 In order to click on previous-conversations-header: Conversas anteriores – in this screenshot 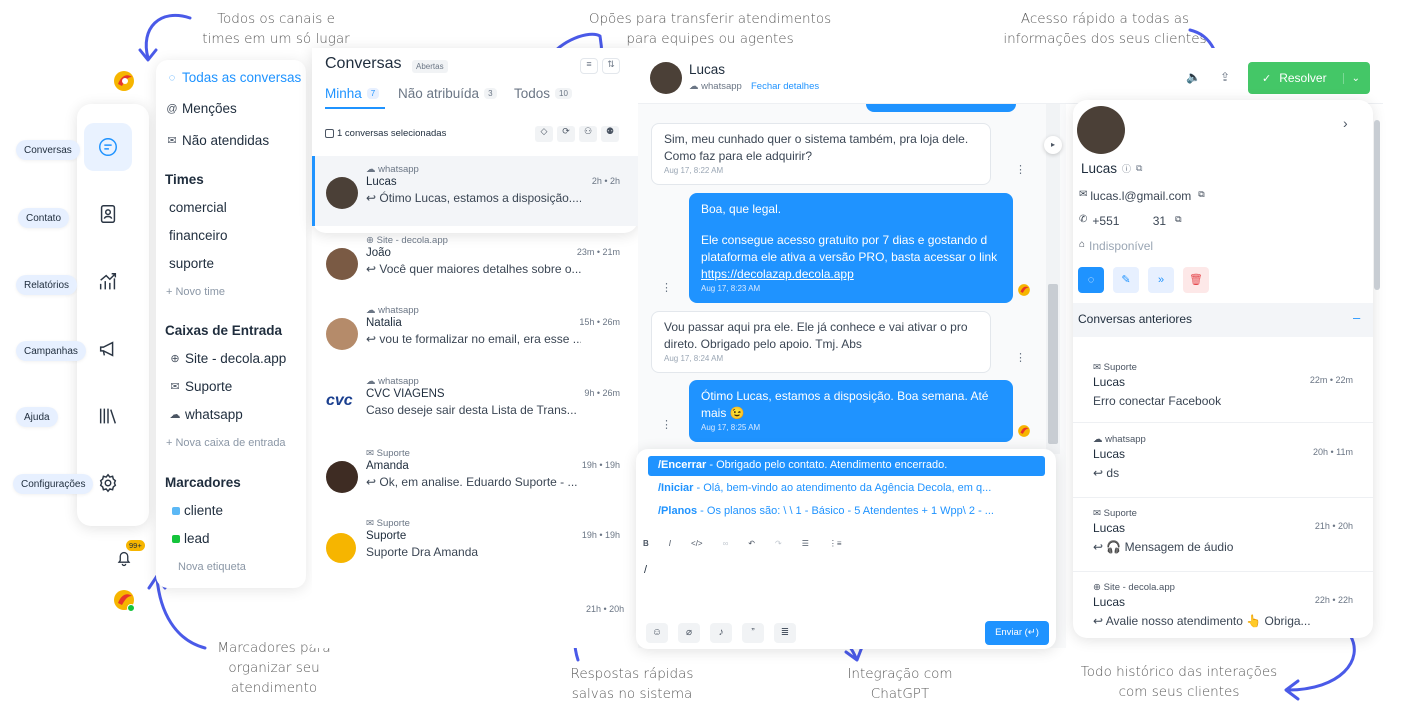, I will do `click(1223, 320)`.